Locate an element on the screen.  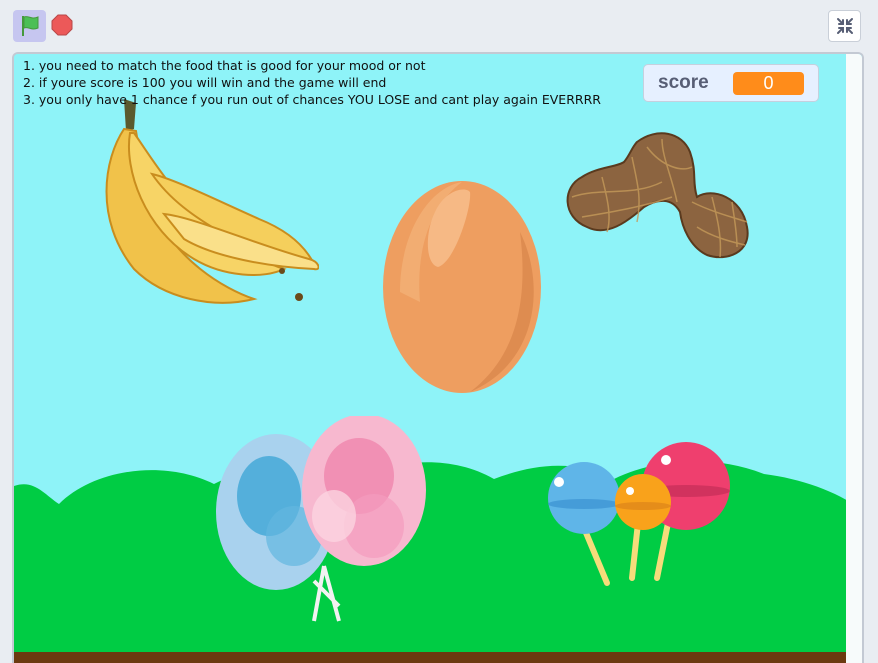
cotton-candy-sprite is located at coordinates (324, 521).